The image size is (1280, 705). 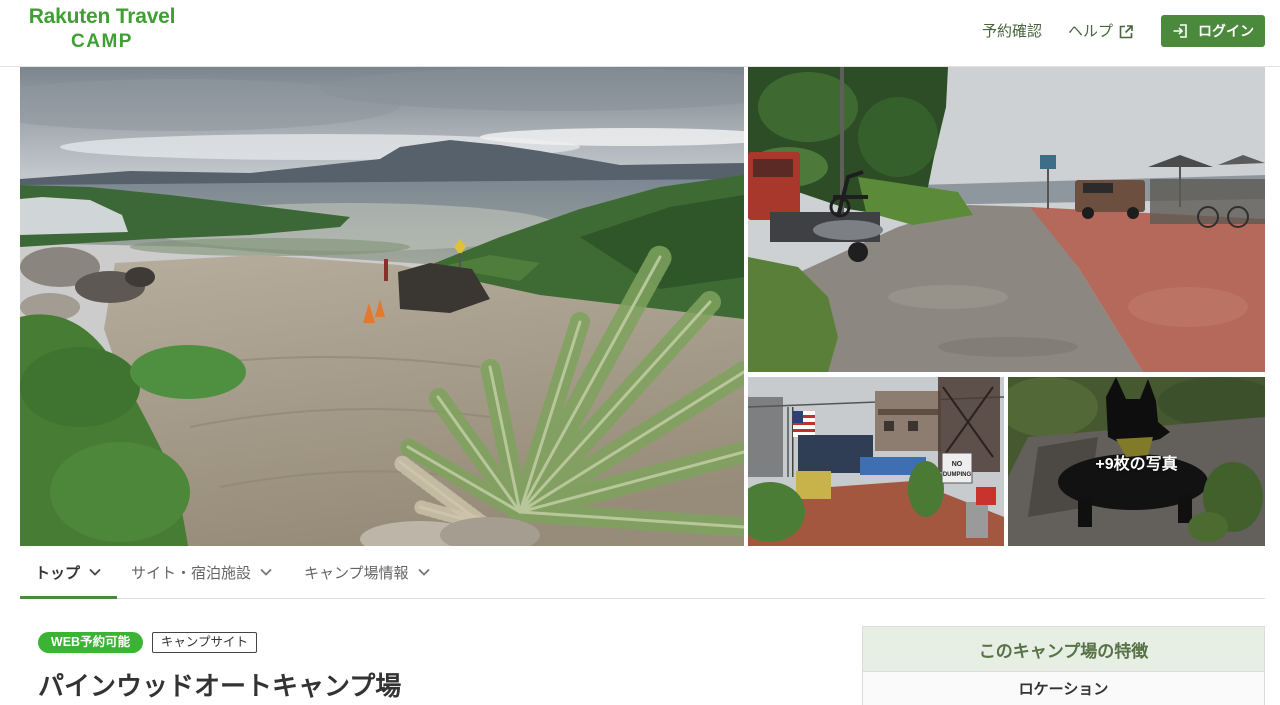 What do you see at coordinates (147, 642) in the screenshot?
I see `listing-badges: WEB予約可能 キャンプサイト` at bounding box center [147, 642].